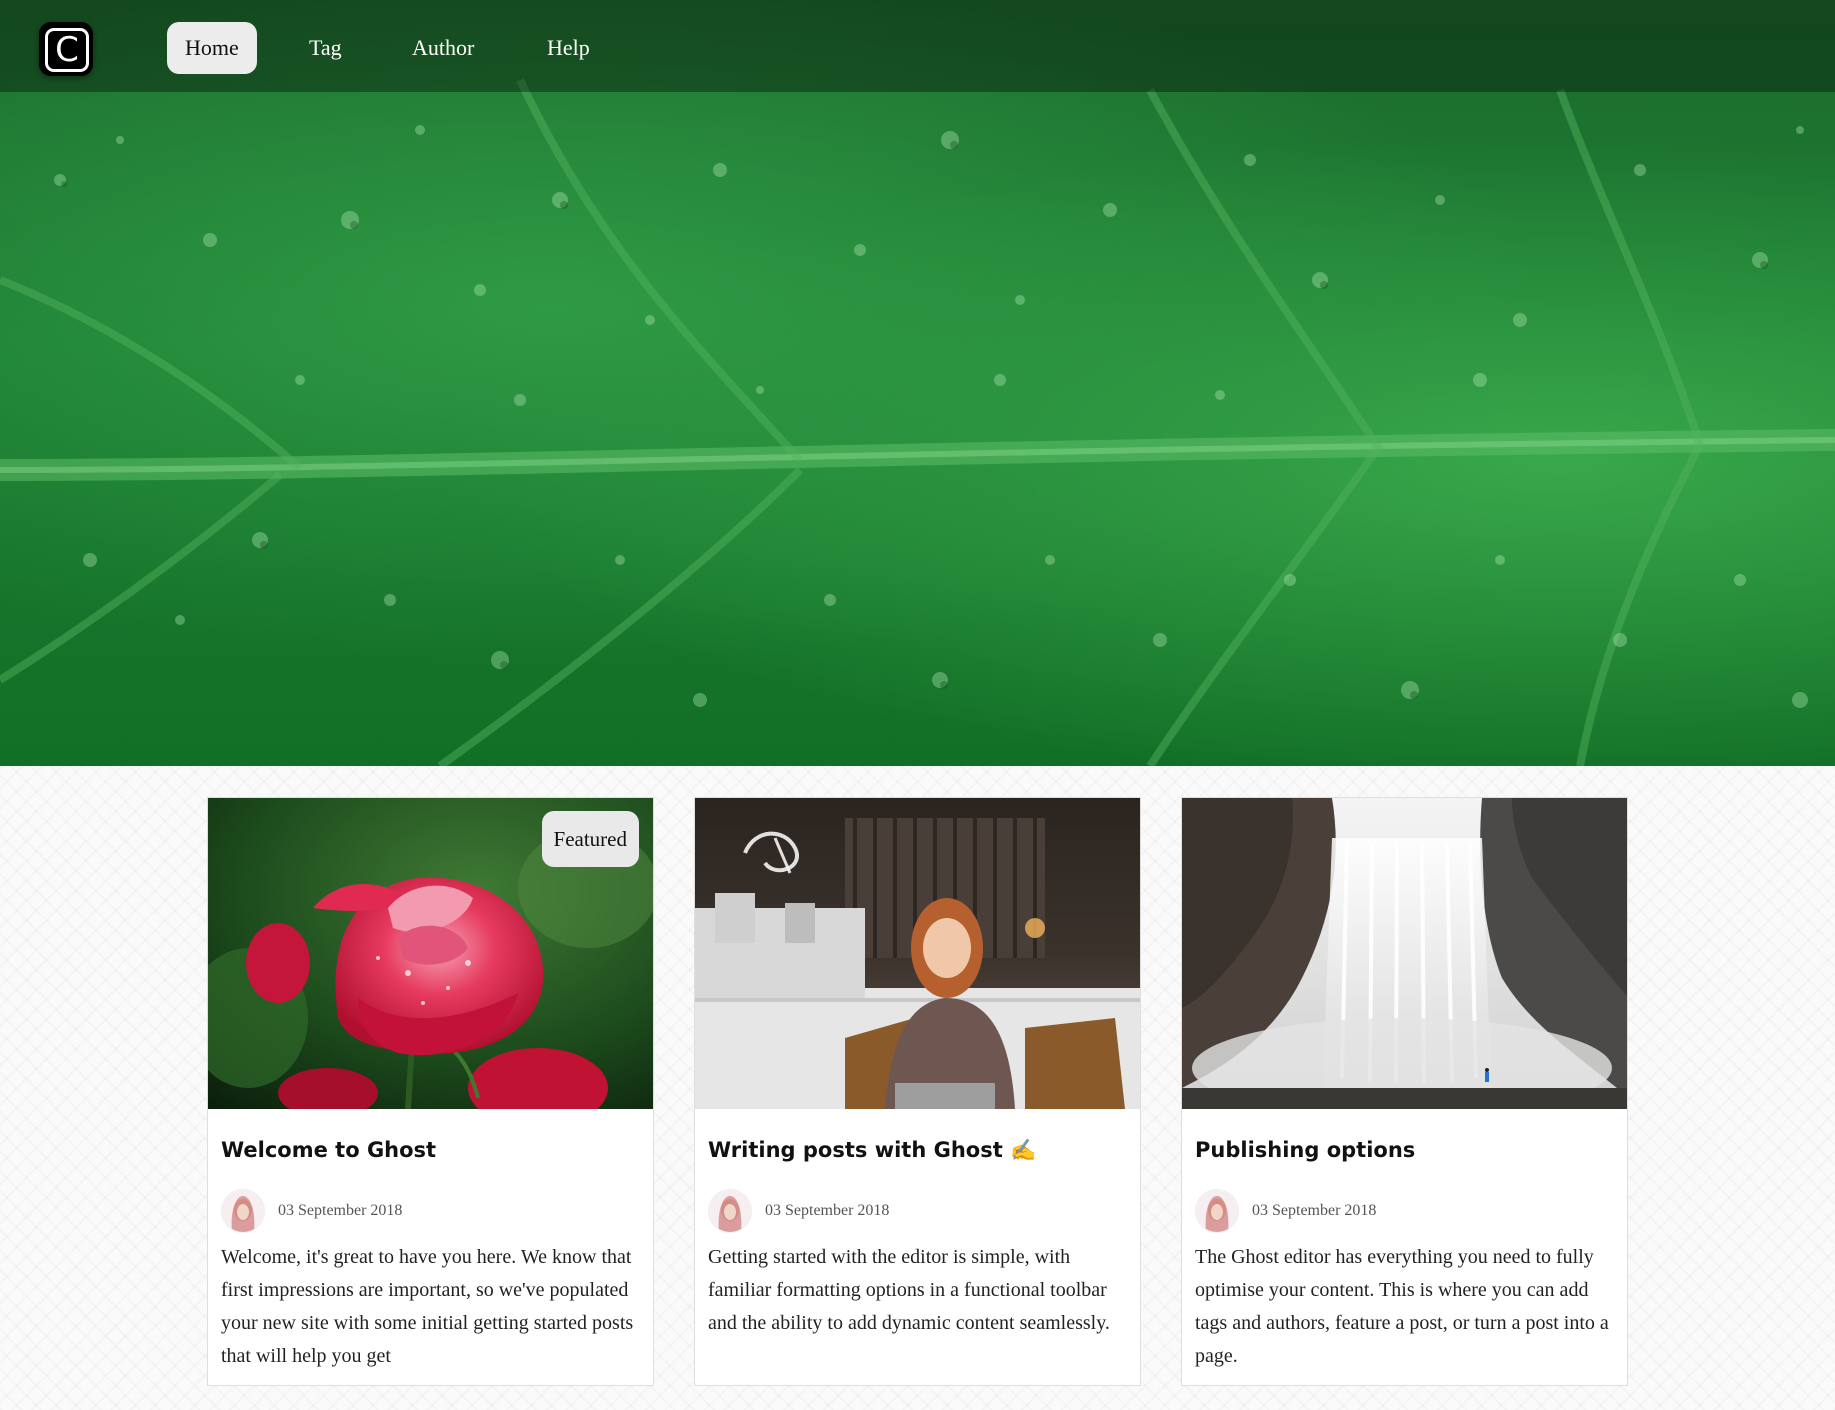 This screenshot has width=1835, height=1410. I want to click on post-title: Publishing options, so click(1305, 1150).